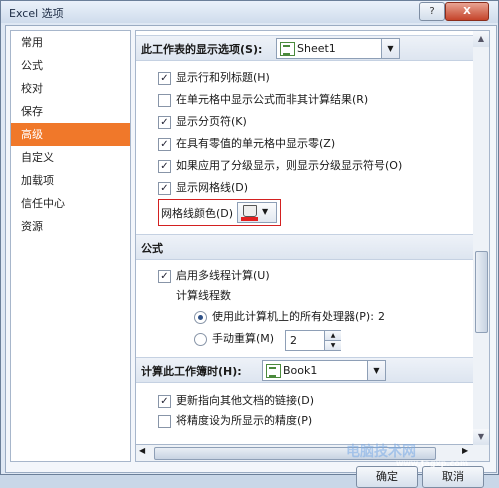 The image size is (499, 488). Describe the element at coordinates (256, 143) in the screenshot. I see `option-label: 在具有零值的单元格中显示零(Z)` at that location.